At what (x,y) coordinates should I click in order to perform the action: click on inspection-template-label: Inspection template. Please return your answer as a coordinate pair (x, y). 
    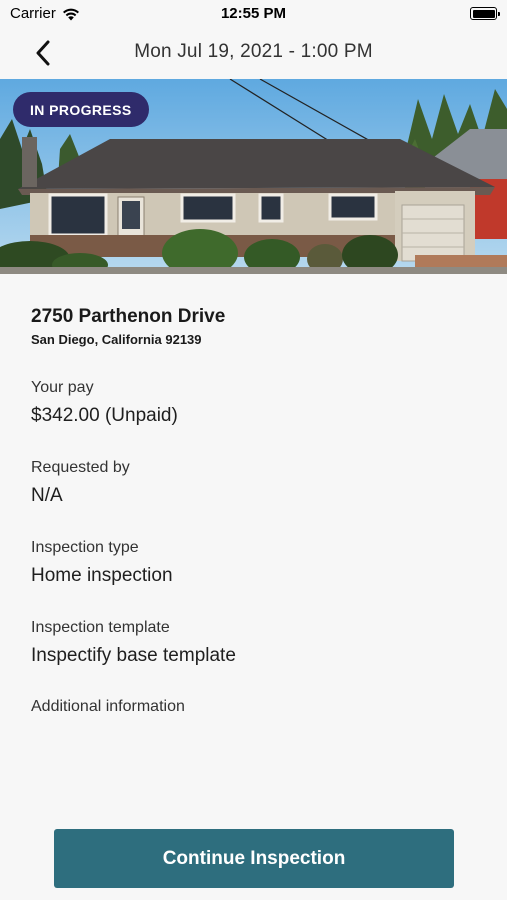
    Looking at the image, I should click on (100, 627).